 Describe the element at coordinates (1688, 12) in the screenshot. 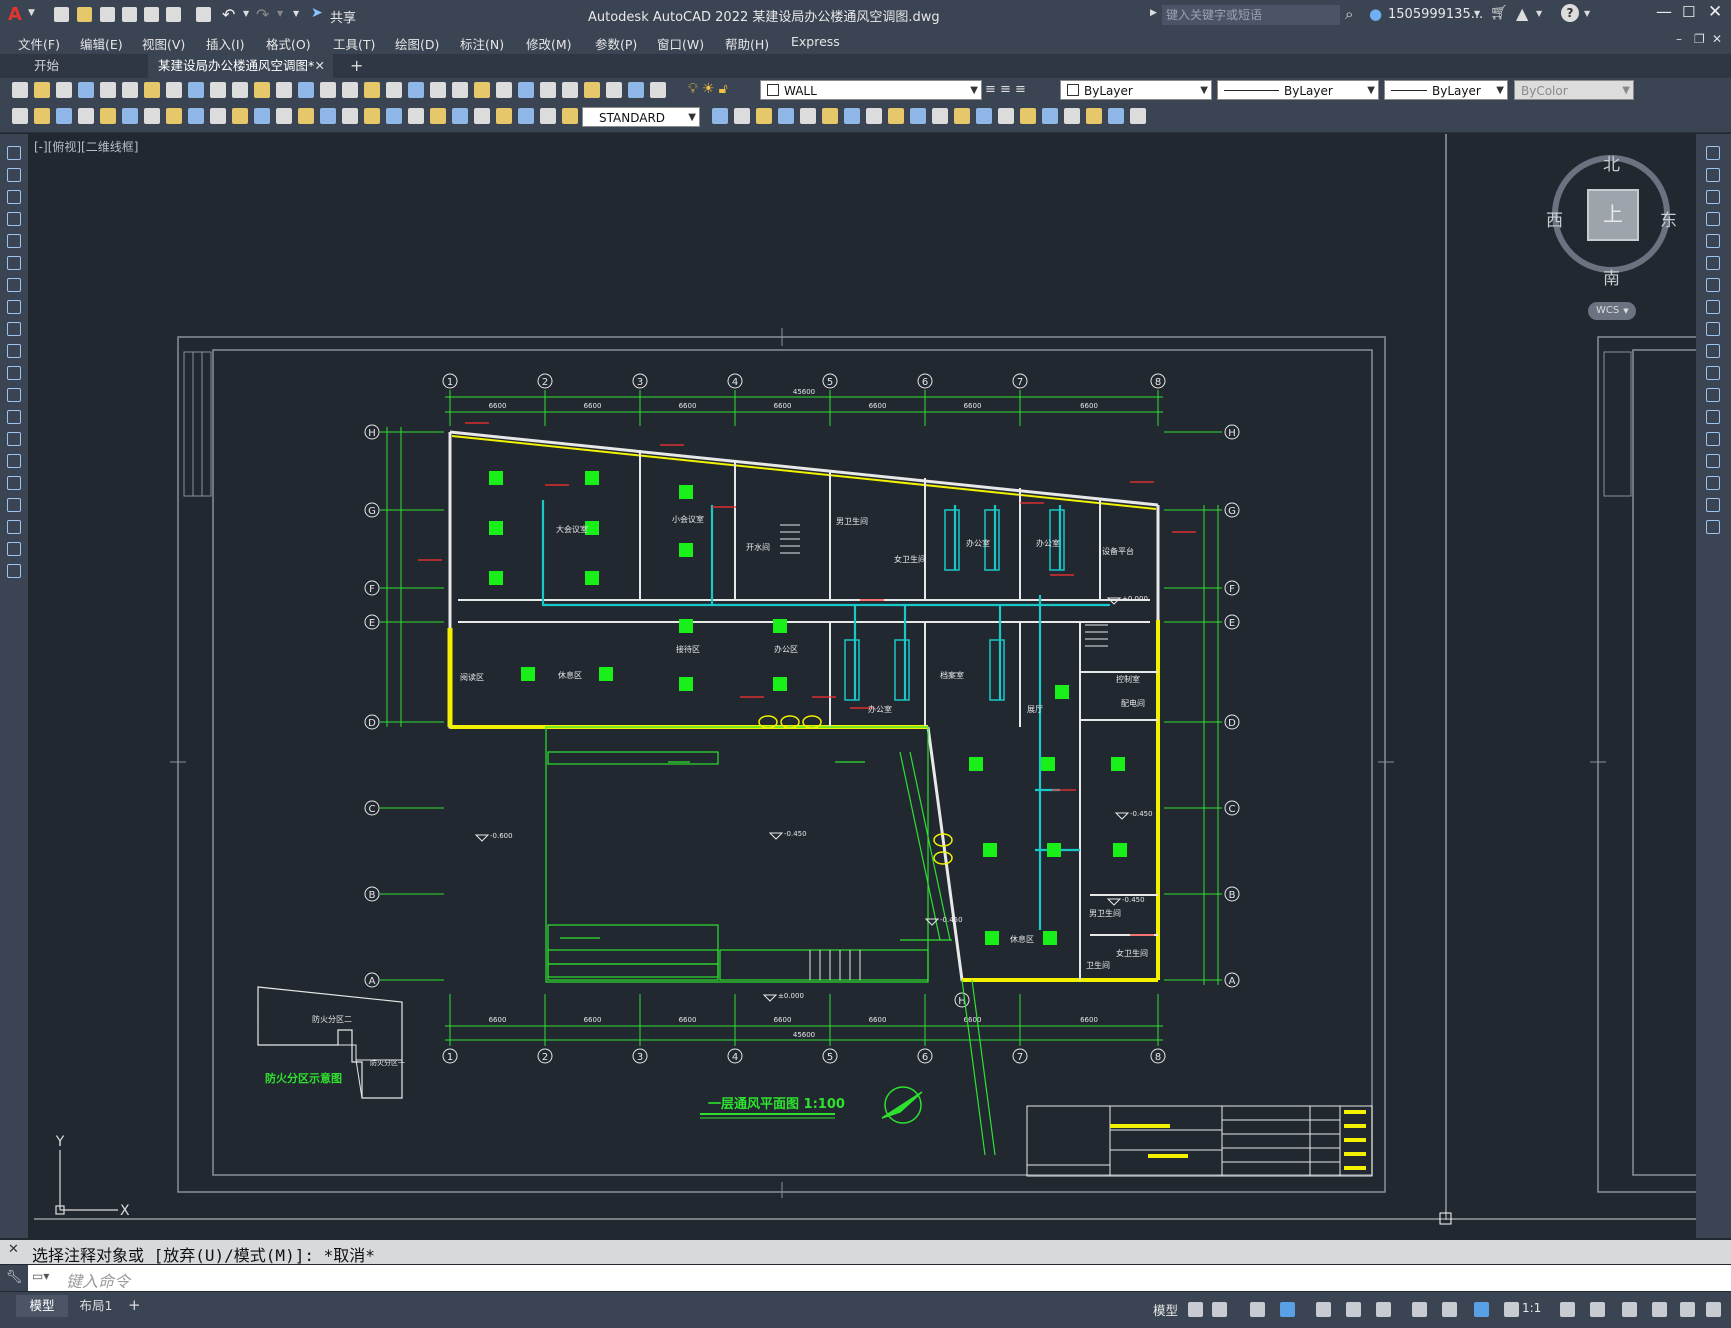

I see `maximize-icon: ☐` at that location.